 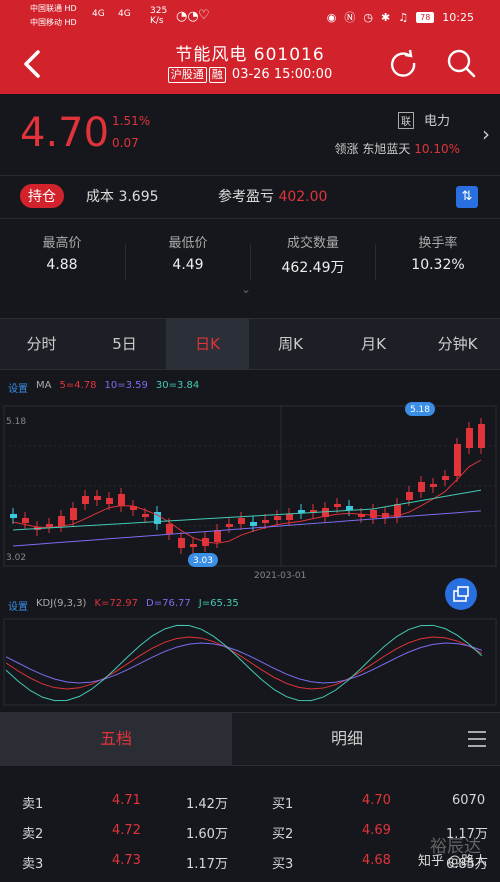 What do you see at coordinates (424, 119) in the screenshot?
I see `industry-link: 联电力` at bounding box center [424, 119].